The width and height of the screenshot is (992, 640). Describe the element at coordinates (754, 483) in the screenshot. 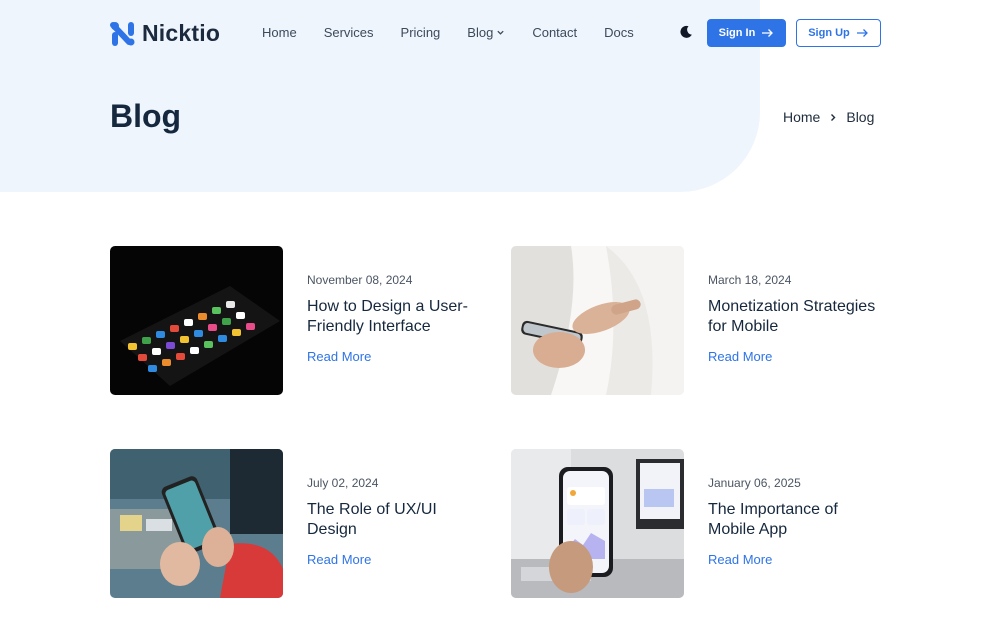

I see `post-date: January 06, 2025` at that location.